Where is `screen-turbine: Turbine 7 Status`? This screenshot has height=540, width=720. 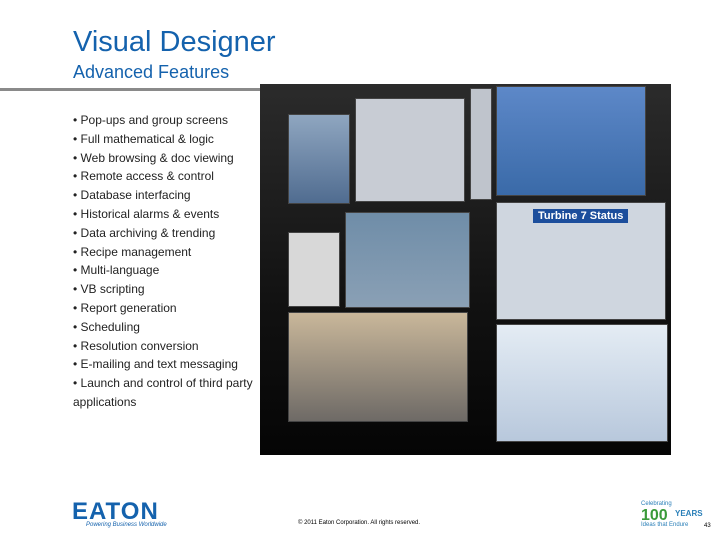
screen-turbine: Turbine 7 Status is located at coordinates (581, 261).